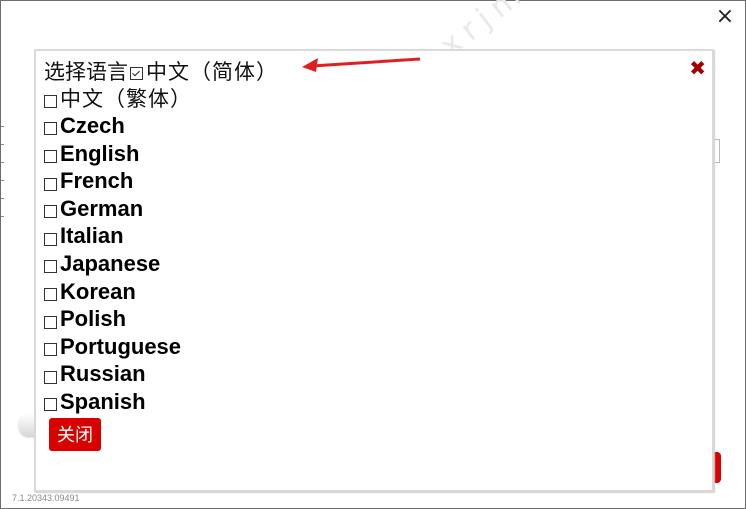 Image resolution: width=746 pixels, height=509 pixels. Describe the element at coordinates (110, 263) in the screenshot. I see `language-label: Japanese` at that location.